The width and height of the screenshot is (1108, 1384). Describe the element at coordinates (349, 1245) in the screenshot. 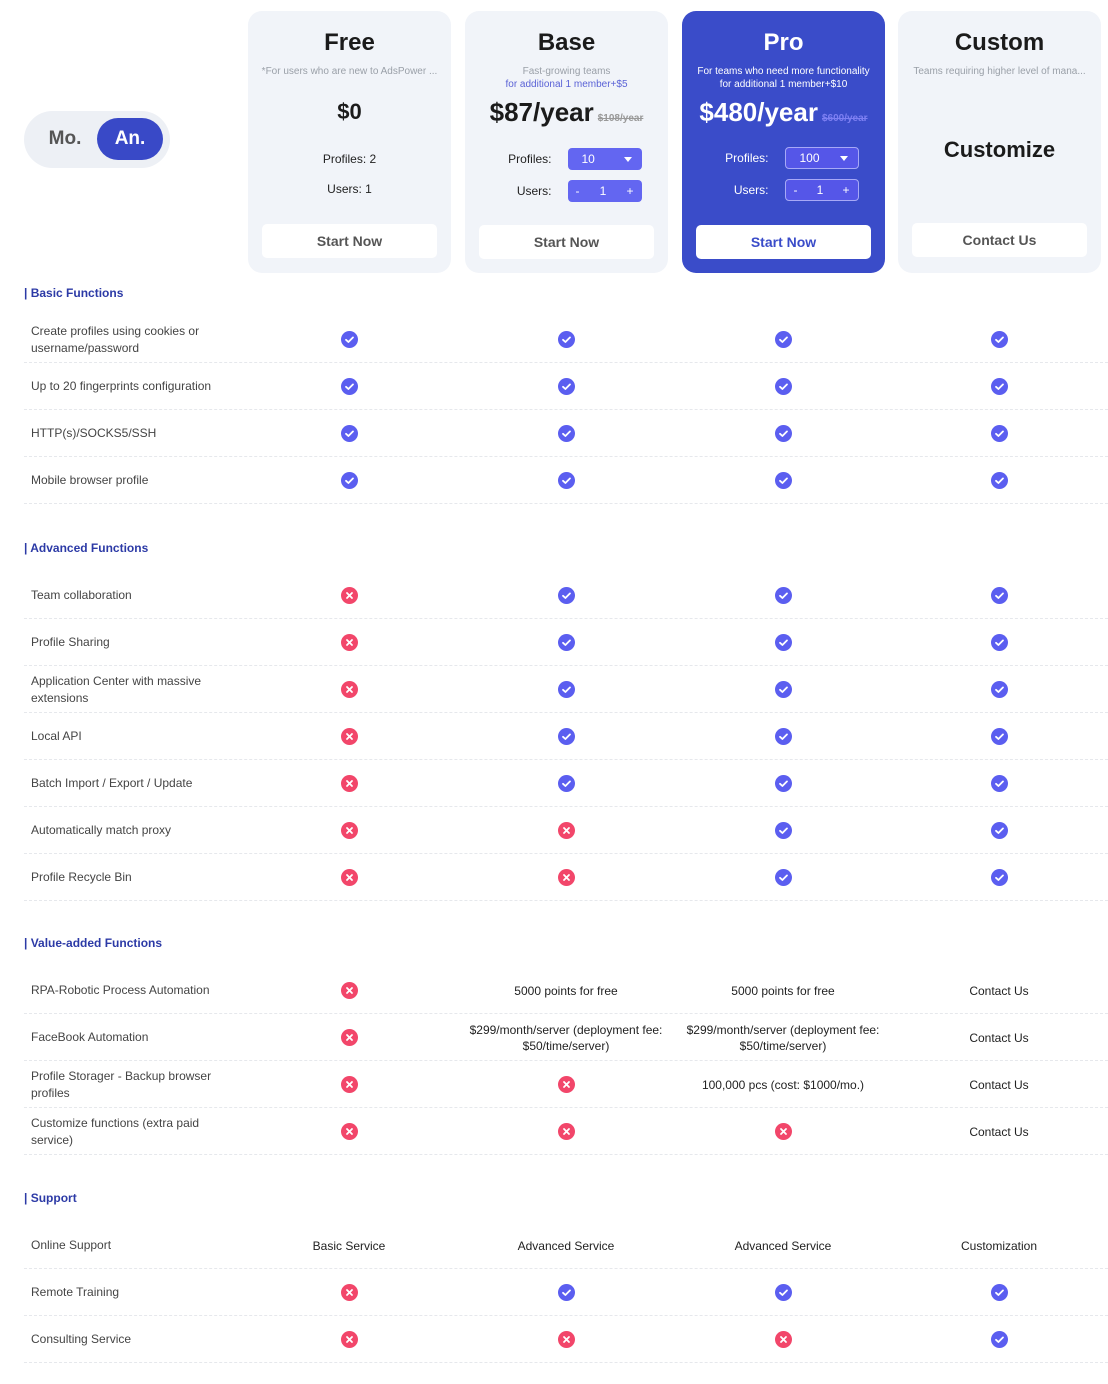

I see `feature-value: Basic Service` at that location.